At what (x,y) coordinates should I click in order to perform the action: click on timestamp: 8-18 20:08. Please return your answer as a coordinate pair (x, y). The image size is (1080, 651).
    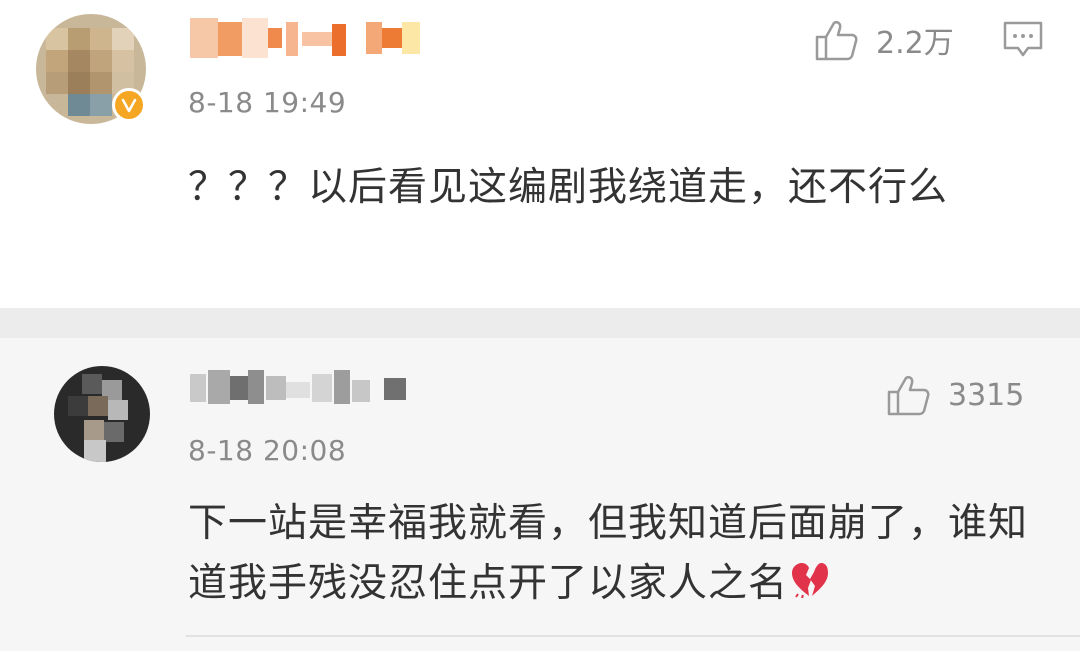
    Looking at the image, I should click on (267, 450).